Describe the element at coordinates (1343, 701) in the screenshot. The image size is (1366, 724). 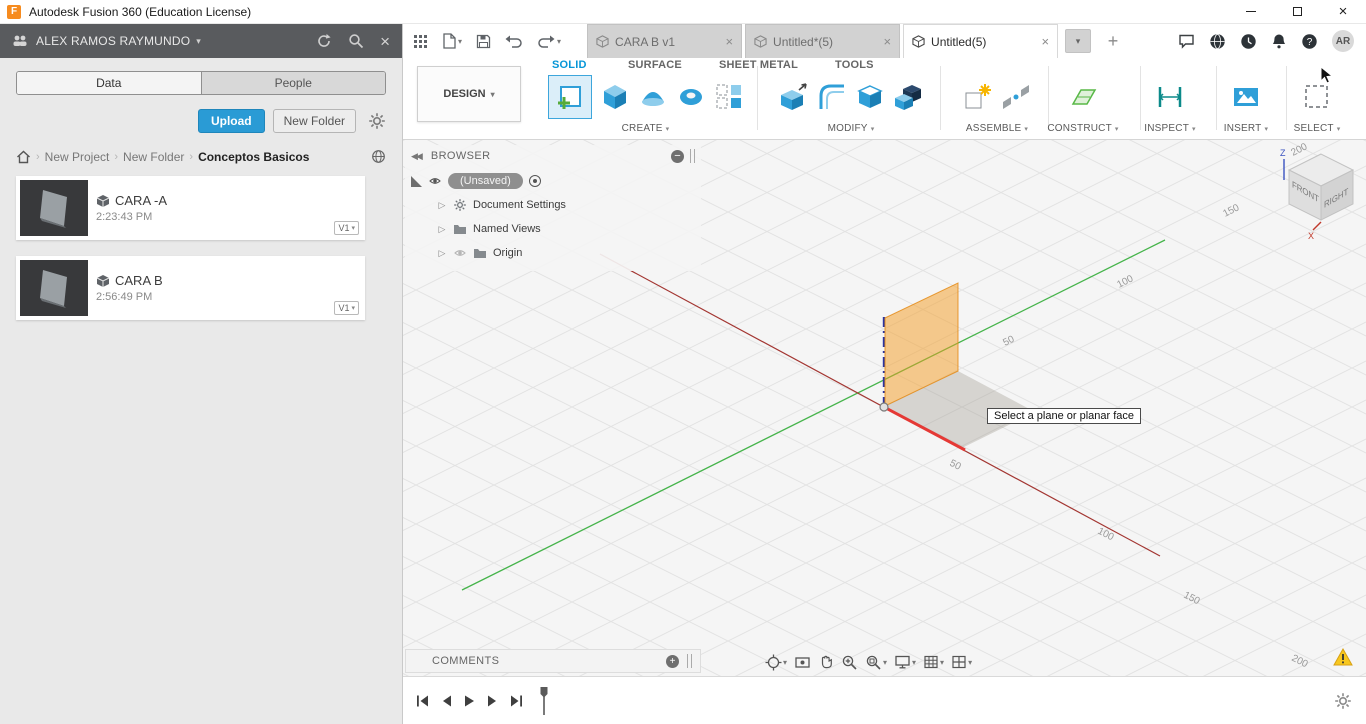
I see `timeline-settings-gear-icon` at that location.